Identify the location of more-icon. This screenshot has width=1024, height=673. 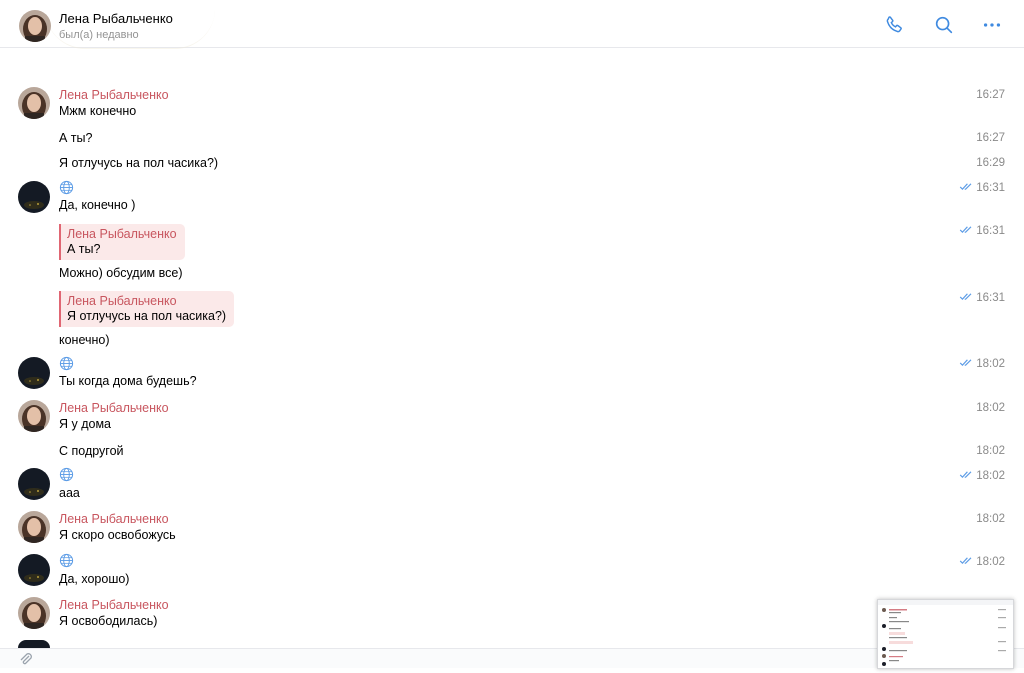
(992, 25).